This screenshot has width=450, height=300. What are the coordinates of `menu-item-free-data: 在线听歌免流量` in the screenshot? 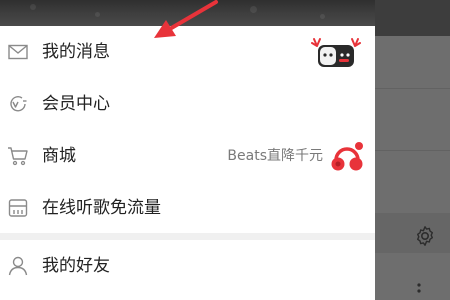 It's located at (187, 208).